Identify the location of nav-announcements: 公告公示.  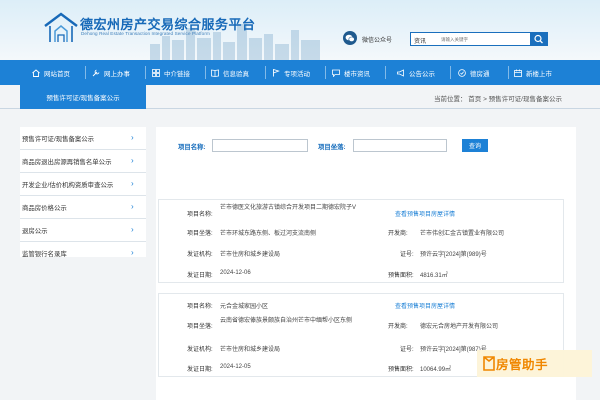
(416, 72).